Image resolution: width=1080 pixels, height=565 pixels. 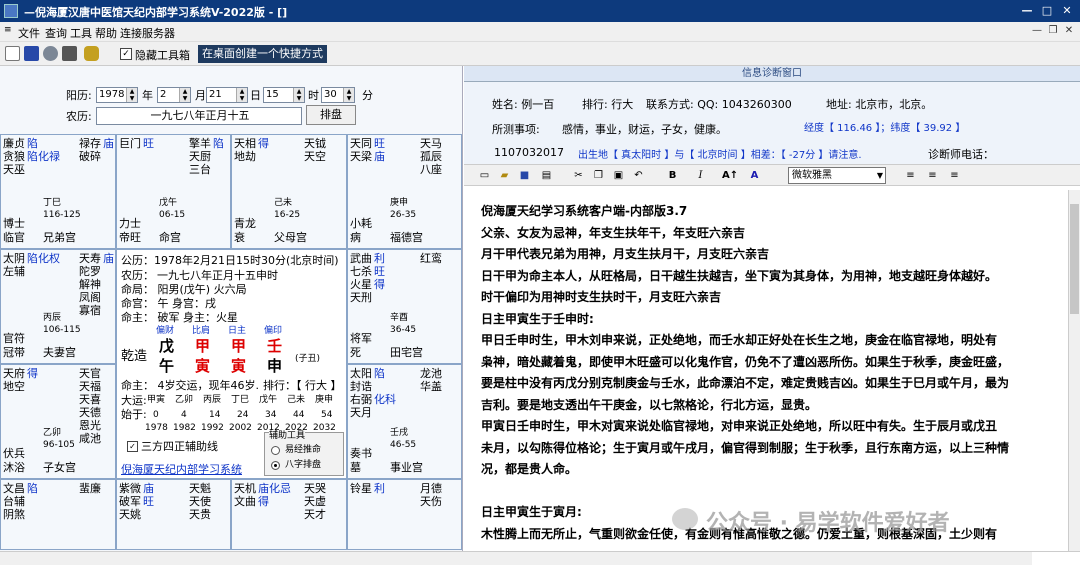 I want to click on palace-cell: 铃星利 月德 天伤, so click(x=404, y=514).